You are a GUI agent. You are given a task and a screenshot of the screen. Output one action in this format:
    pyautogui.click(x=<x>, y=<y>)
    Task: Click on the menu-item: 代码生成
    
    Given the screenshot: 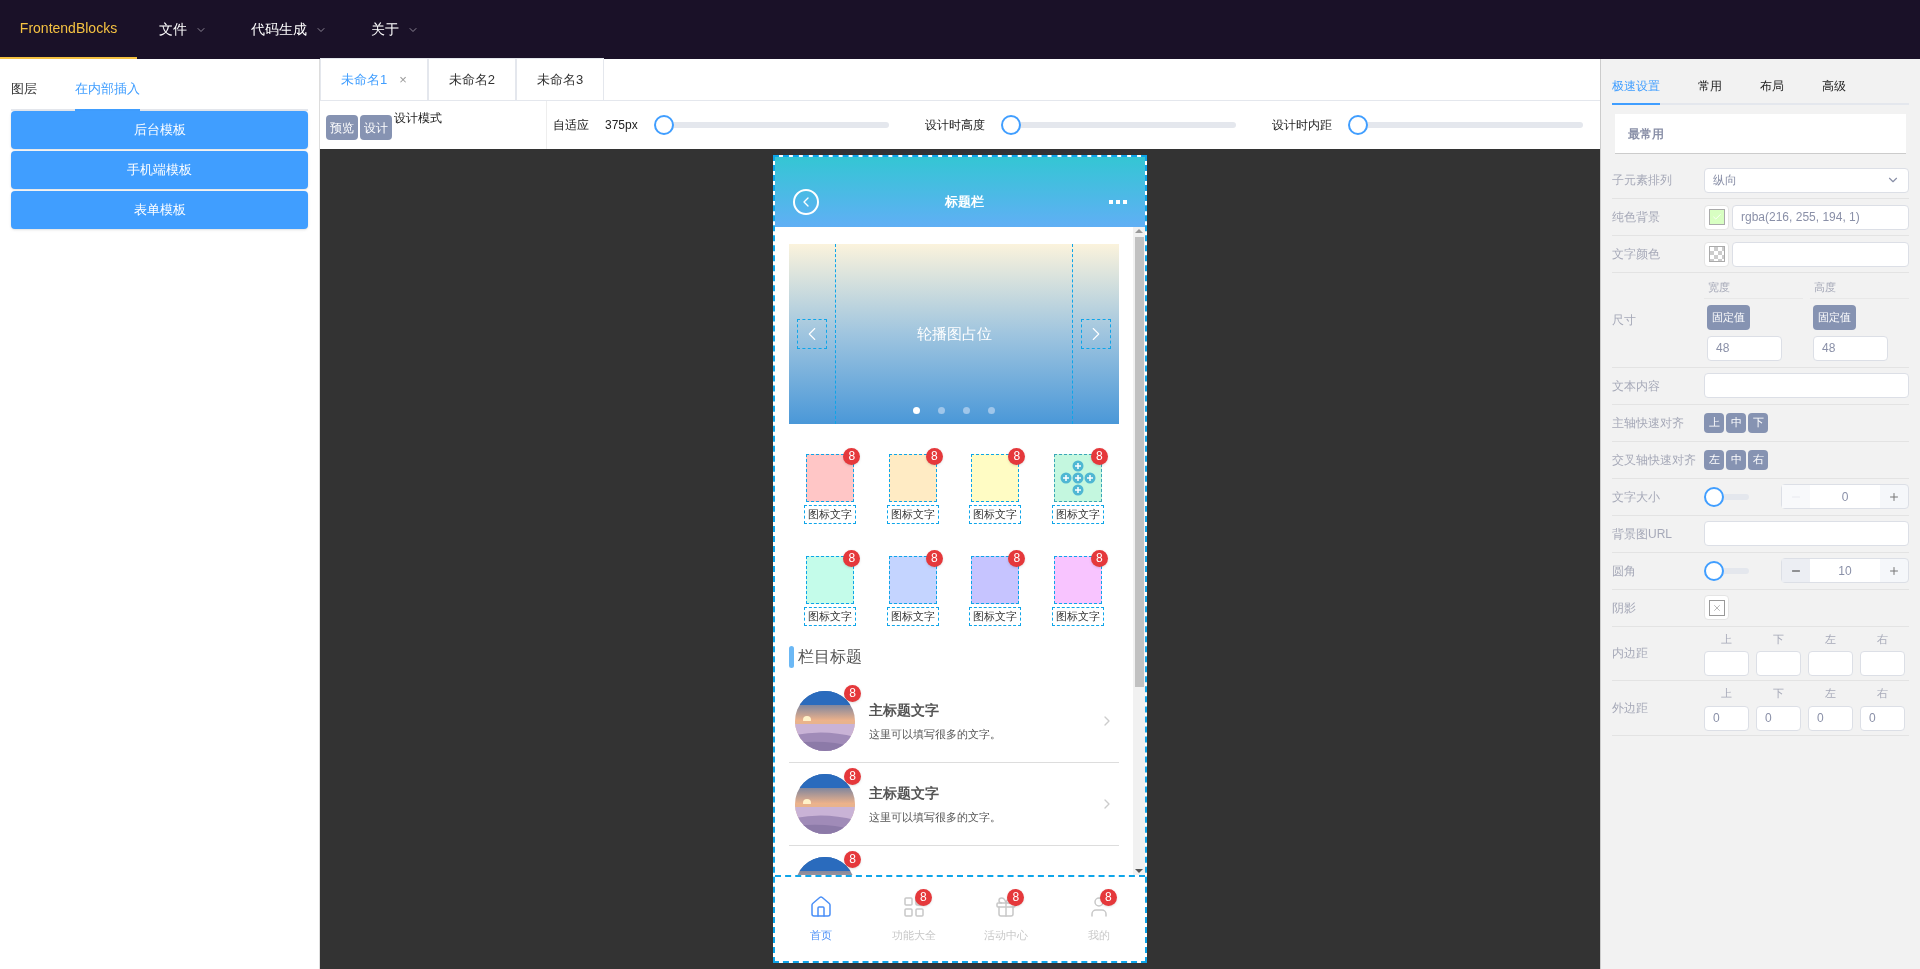 What is the action you would take?
    pyautogui.click(x=289, y=29)
    